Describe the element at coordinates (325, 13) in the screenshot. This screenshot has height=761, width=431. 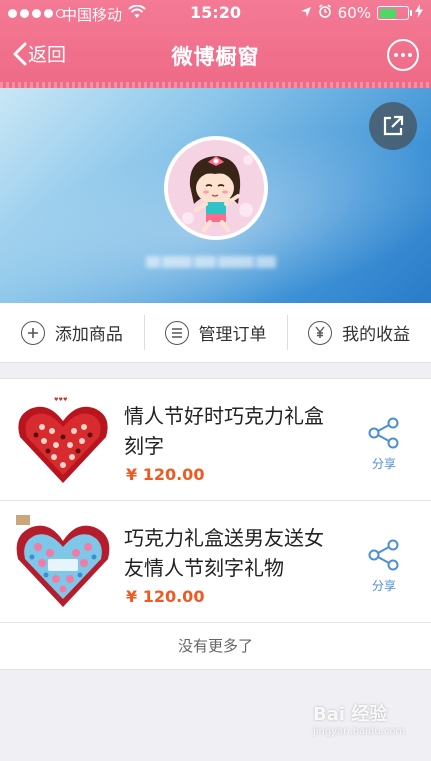
I see `alarm-clock-icon` at that location.